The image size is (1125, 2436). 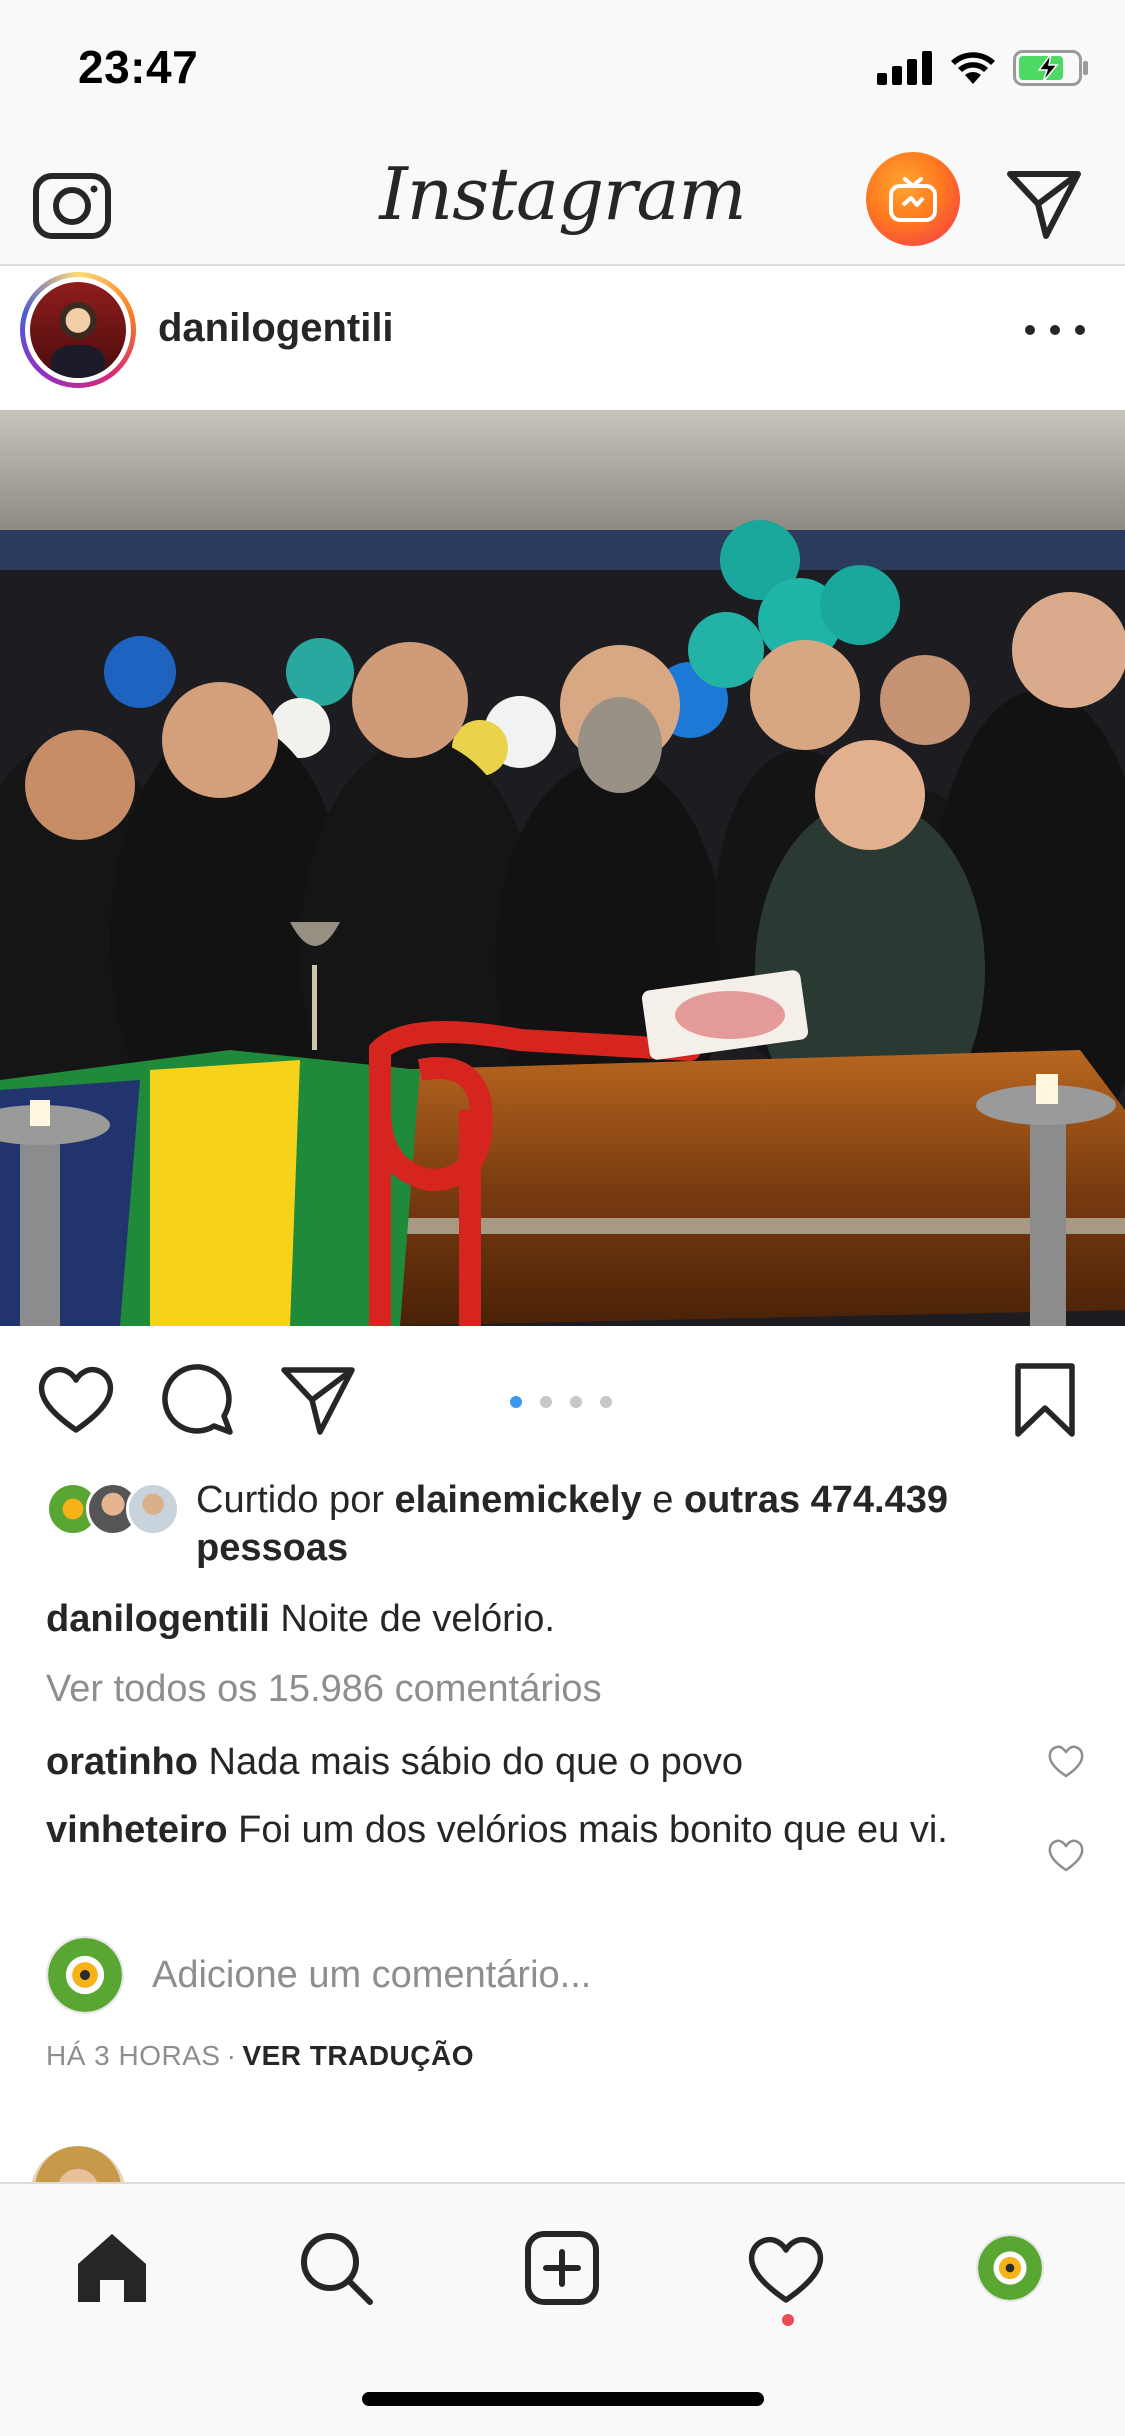 I want to click on bookmark-icon, so click(x=1045, y=1400).